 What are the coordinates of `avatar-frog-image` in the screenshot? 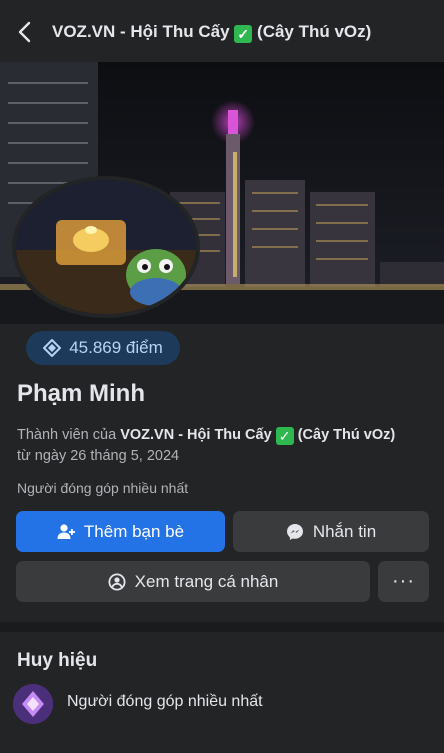 It's located at (106, 247).